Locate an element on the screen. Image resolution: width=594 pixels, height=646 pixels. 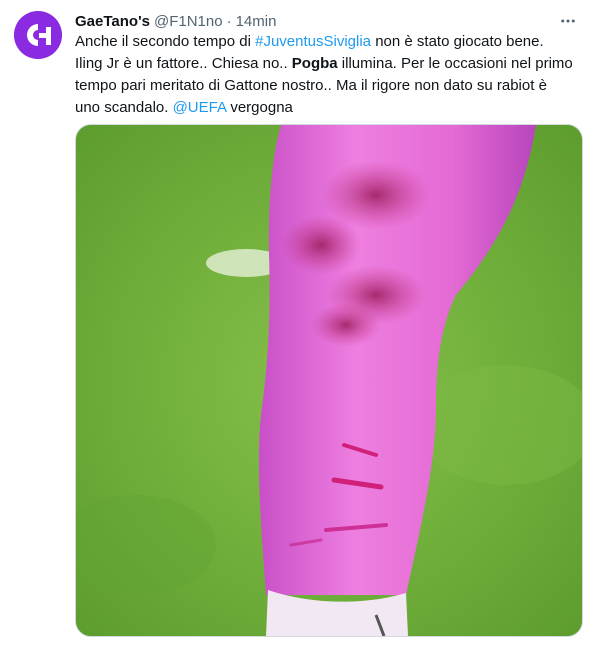
tweet-timestamp: 14min is located at coordinates (256, 21).